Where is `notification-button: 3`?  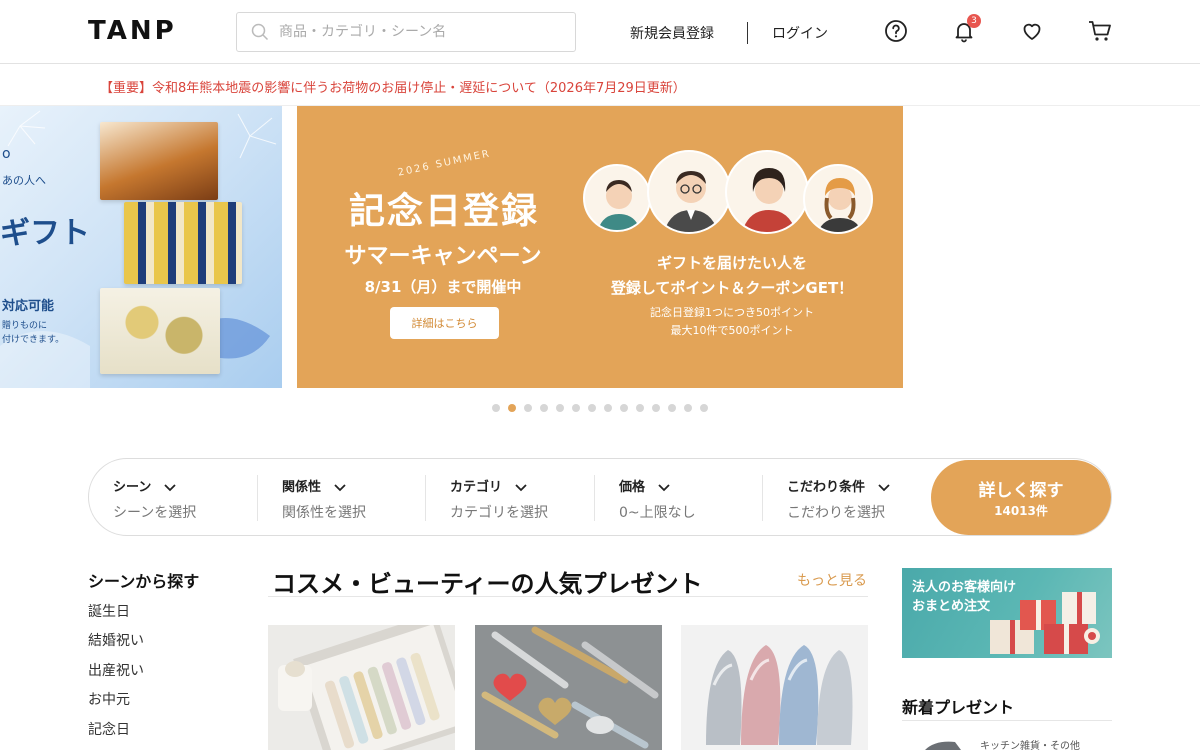
notification-button: 3 is located at coordinates (966, 29).